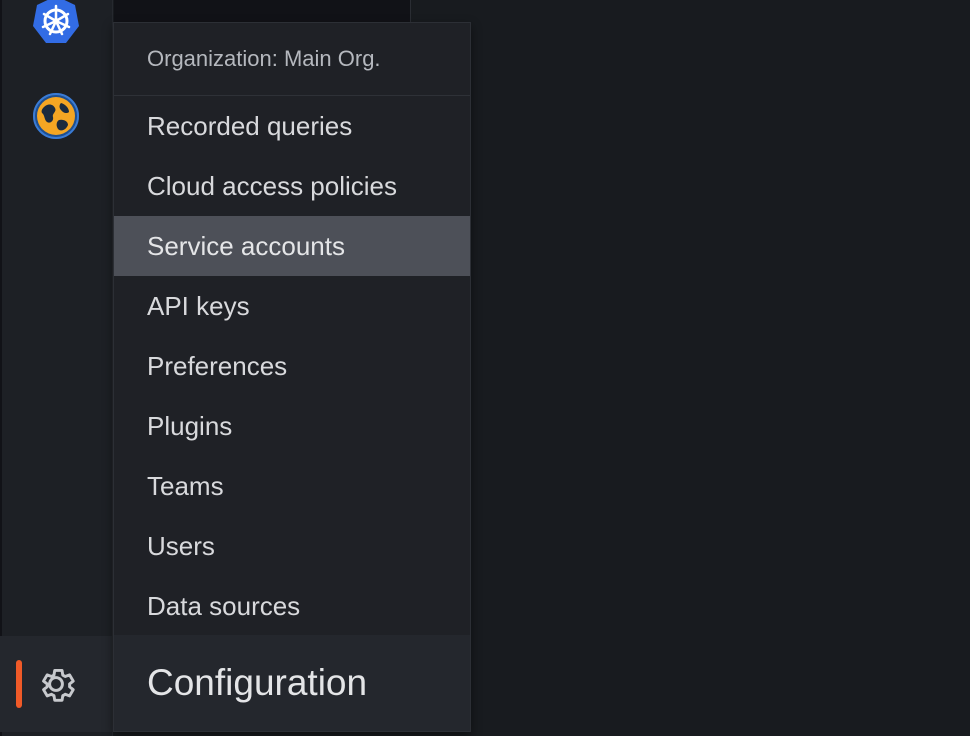  What do you see at coordinates (292, 306) in the screenshot?
I see `menu-item-api-keys: API keys` at bounding box center [292, 306].